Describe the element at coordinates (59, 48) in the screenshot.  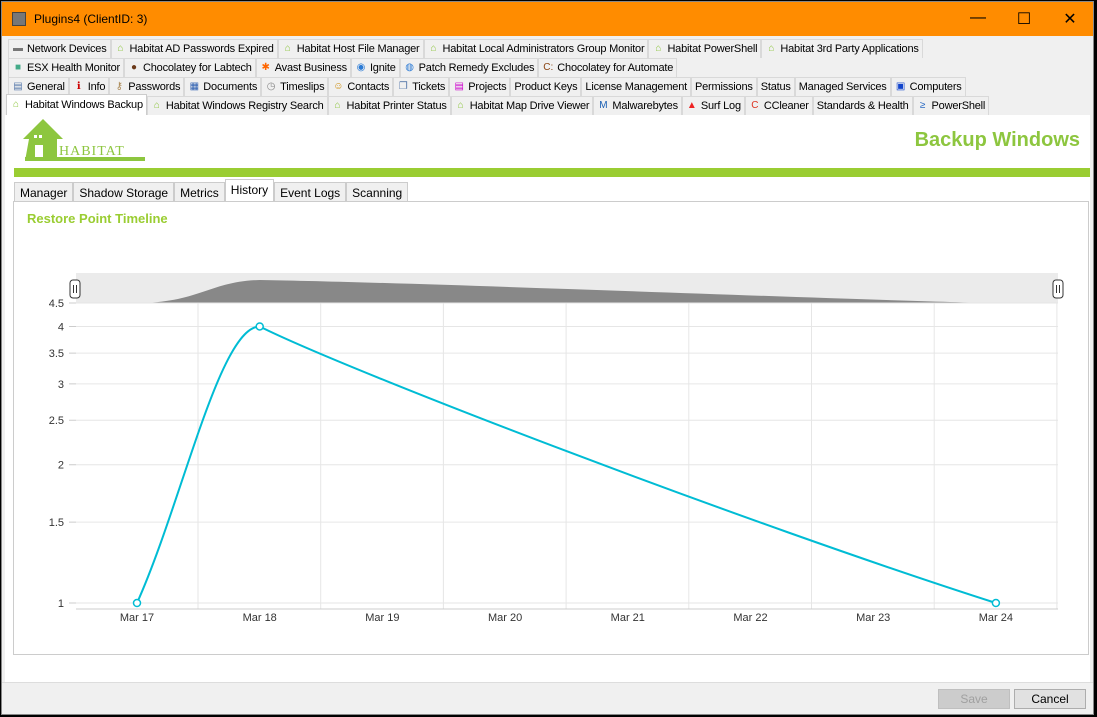
I see `tab-network-devices: ▬ Network Devices` at that location.